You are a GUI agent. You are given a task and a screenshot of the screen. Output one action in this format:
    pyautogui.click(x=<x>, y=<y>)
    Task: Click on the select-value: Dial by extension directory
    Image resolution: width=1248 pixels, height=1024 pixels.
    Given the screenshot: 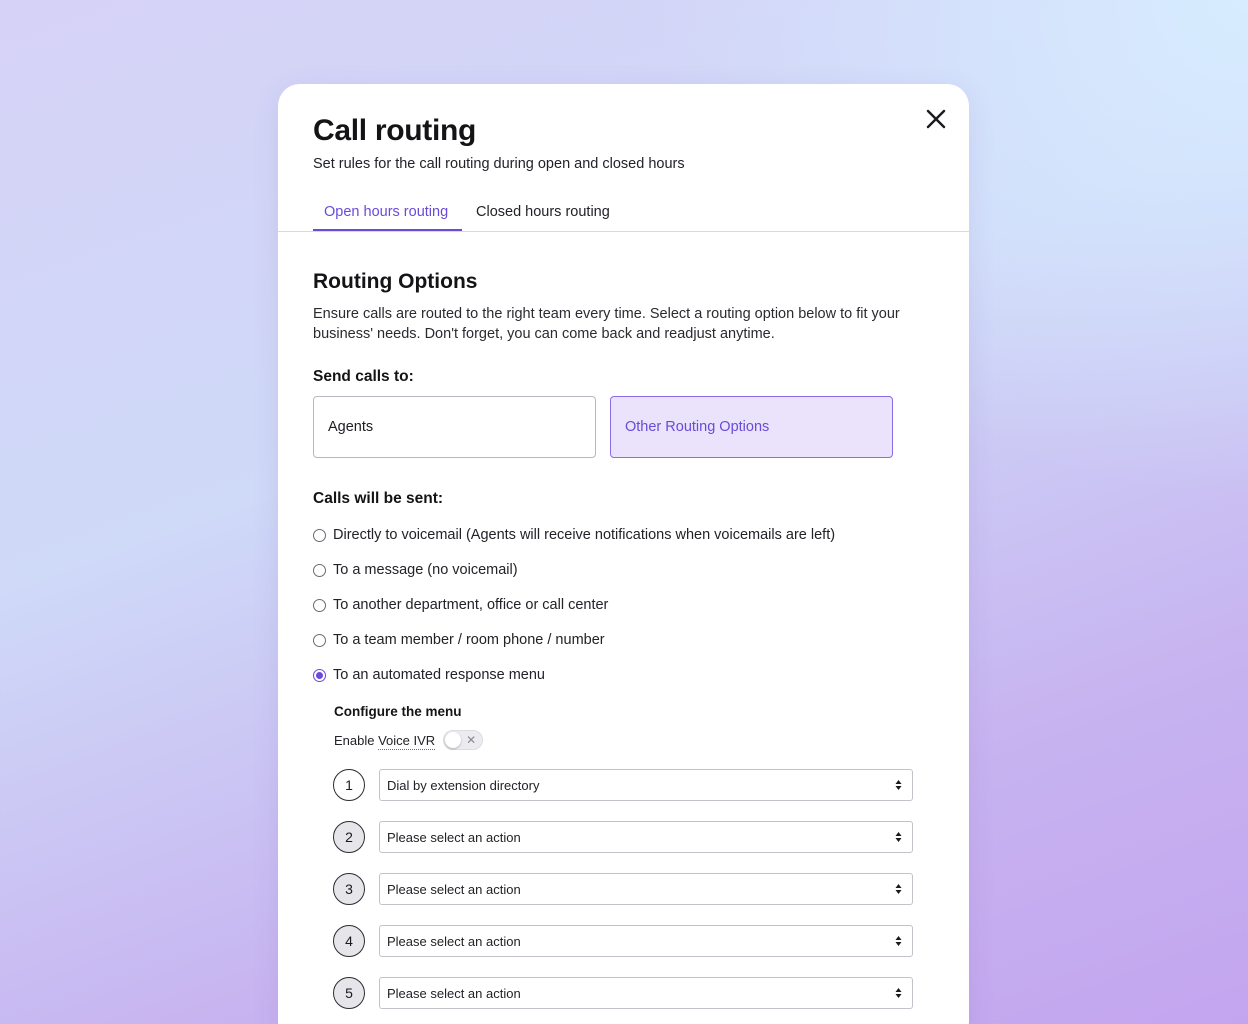 What is the action you would take?
    pyautogui.click(x=463, y=785)
    